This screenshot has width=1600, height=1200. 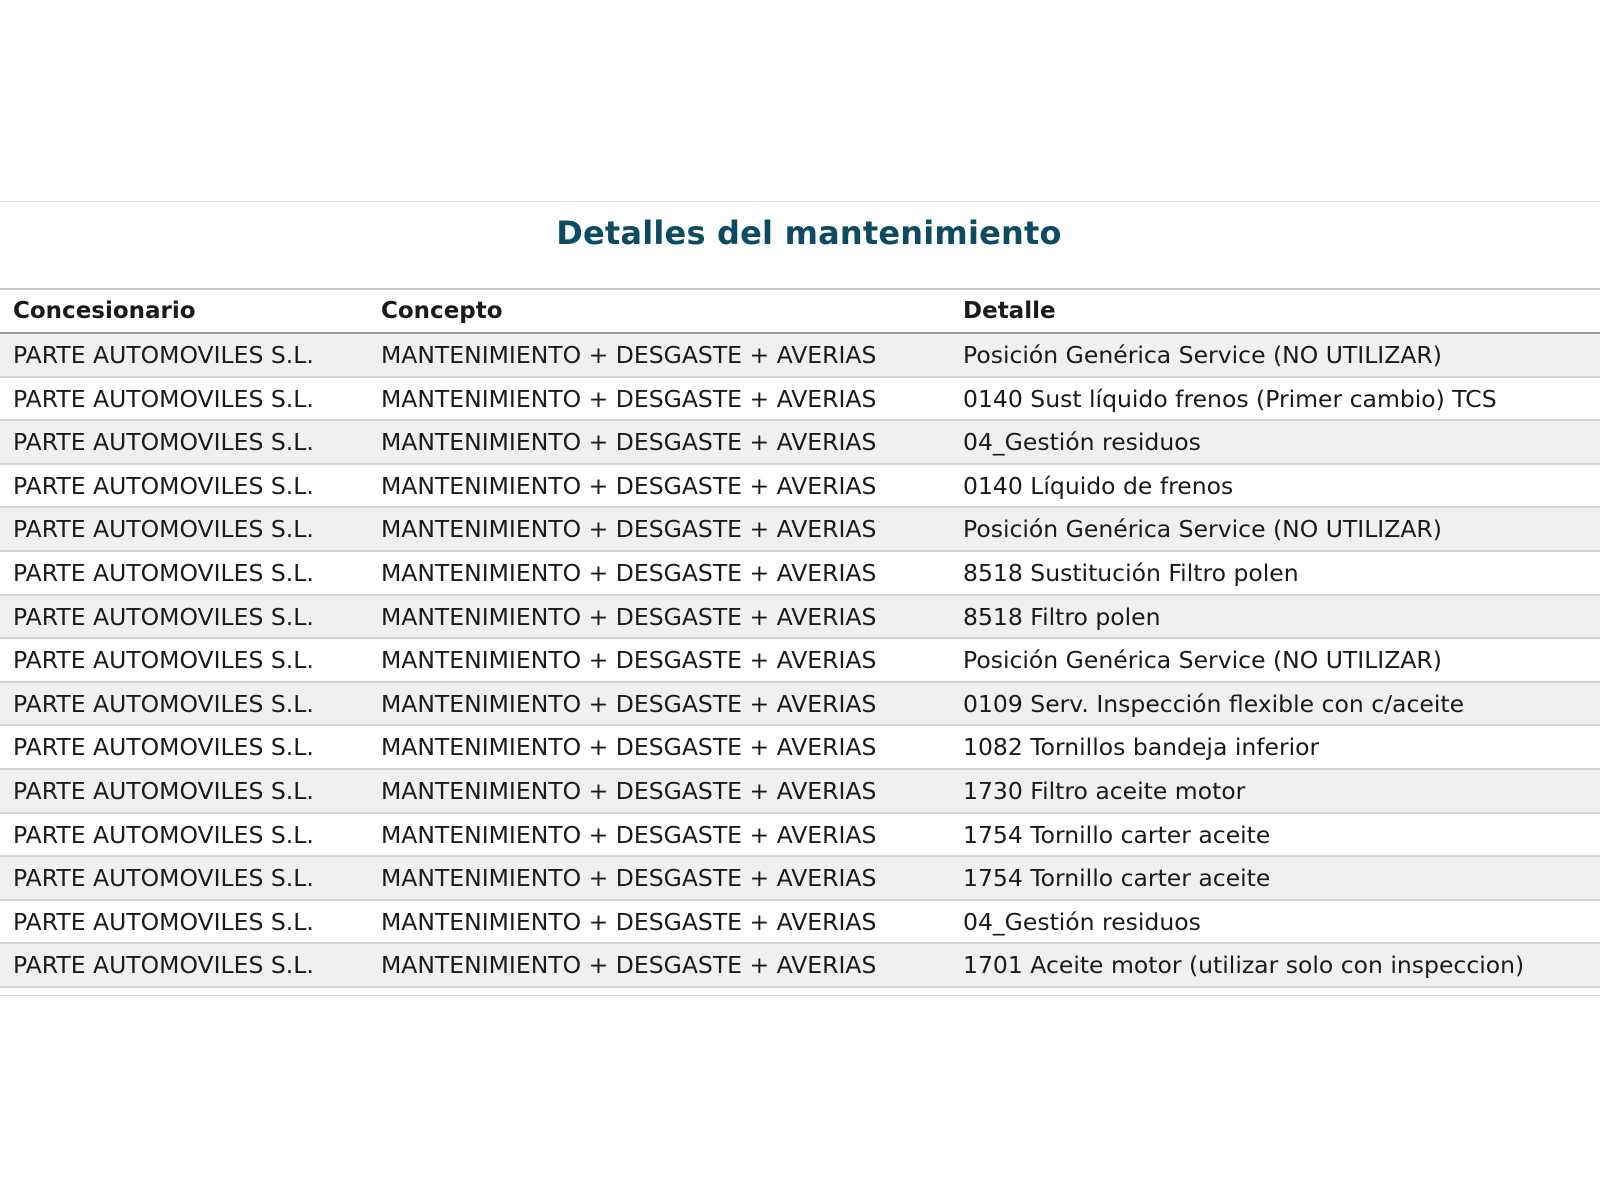 What do you see at coordinates (1104, 790) in the screenshot?
I see `cell-detalle: 1730 Filtro aceite motor` at bounding box center [1104, 790].